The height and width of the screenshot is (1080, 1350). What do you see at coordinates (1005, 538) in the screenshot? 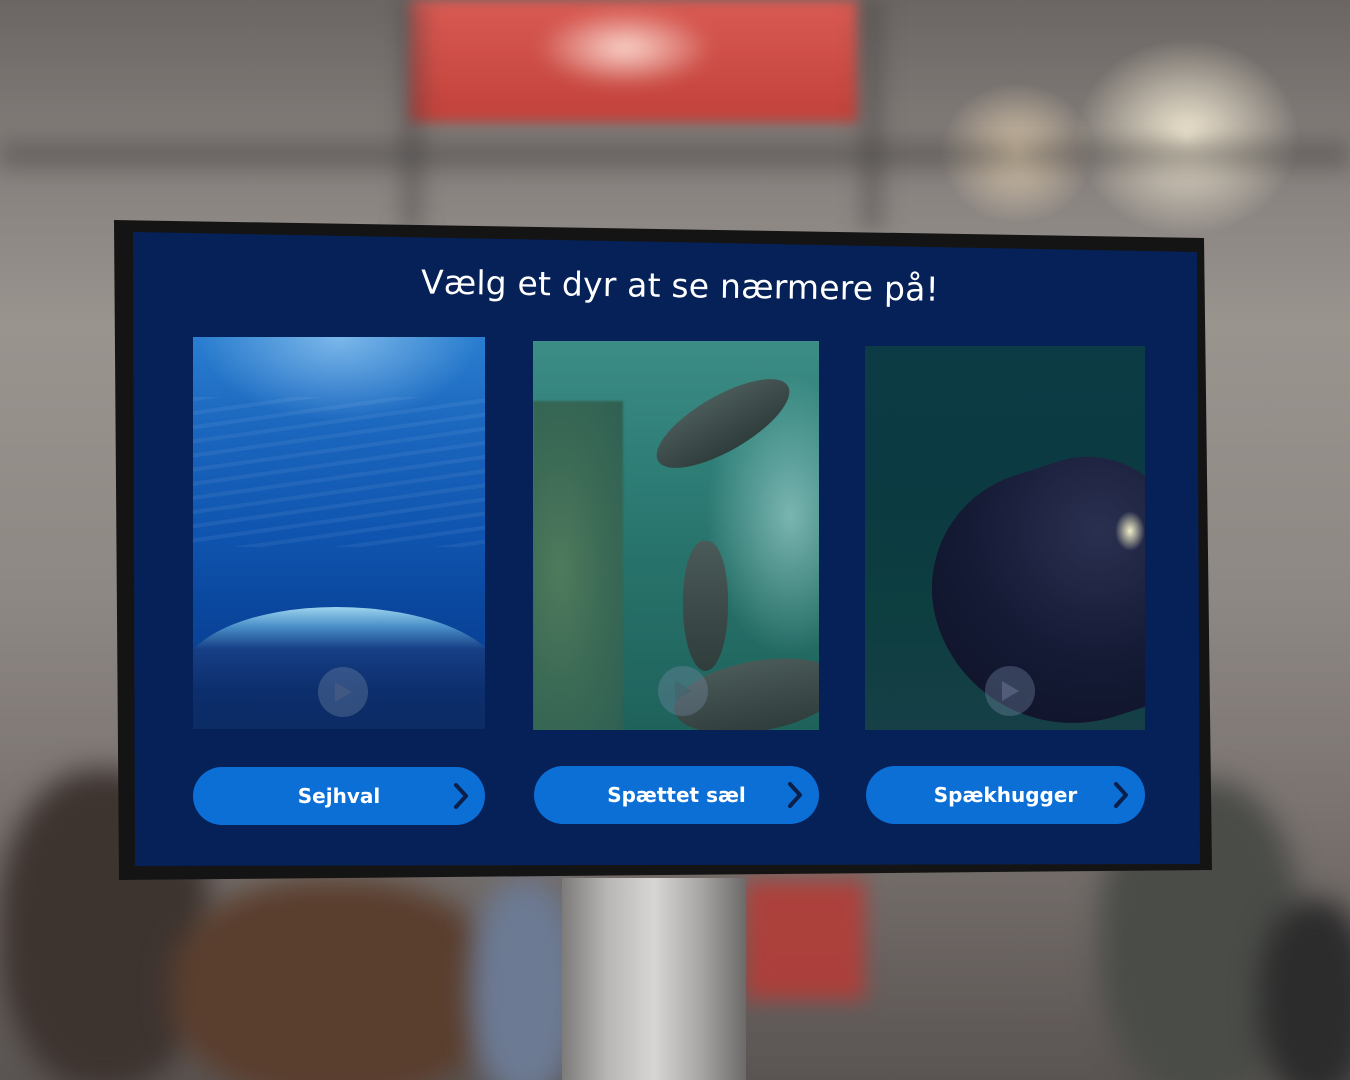
I see `video-thumbnail-spaekhugger` at bounding box center [1005, 538].